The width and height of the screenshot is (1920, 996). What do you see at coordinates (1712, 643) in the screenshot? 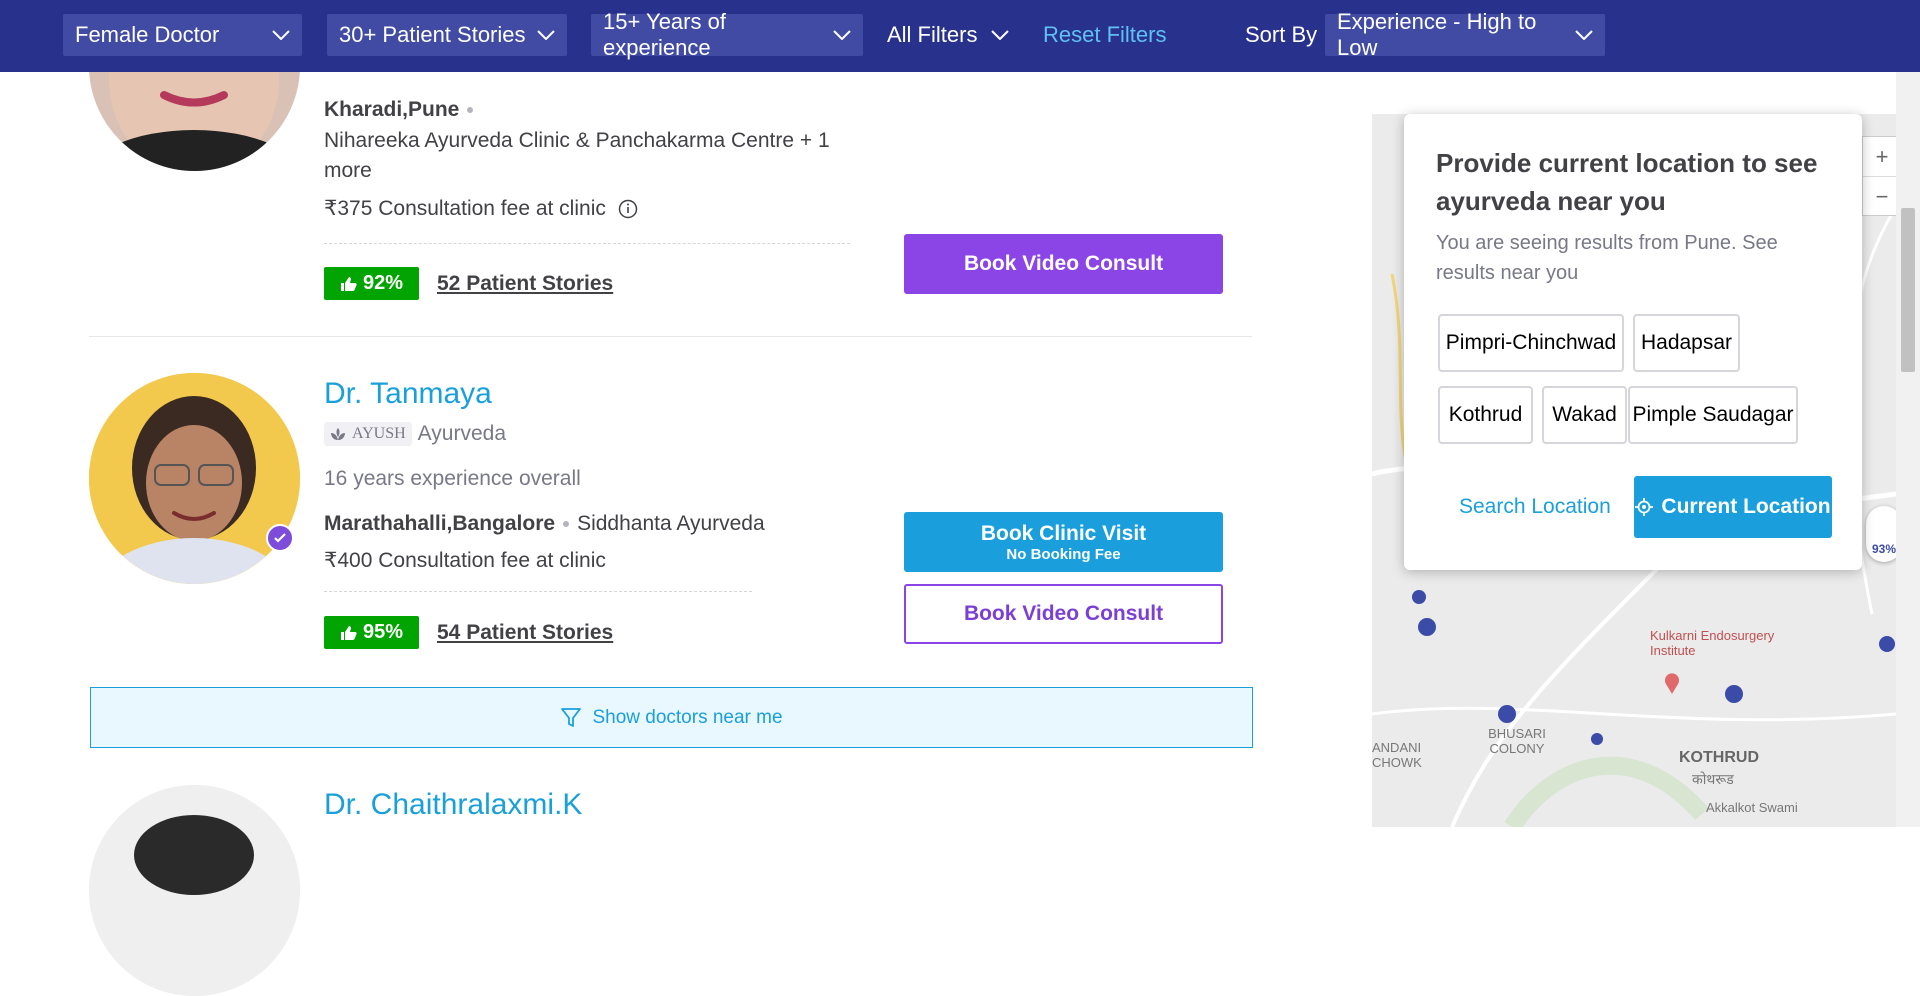
I see `map-label-kulkarni: Kulkarni Endosurgery Institute` at bounding box center [1712, 643].